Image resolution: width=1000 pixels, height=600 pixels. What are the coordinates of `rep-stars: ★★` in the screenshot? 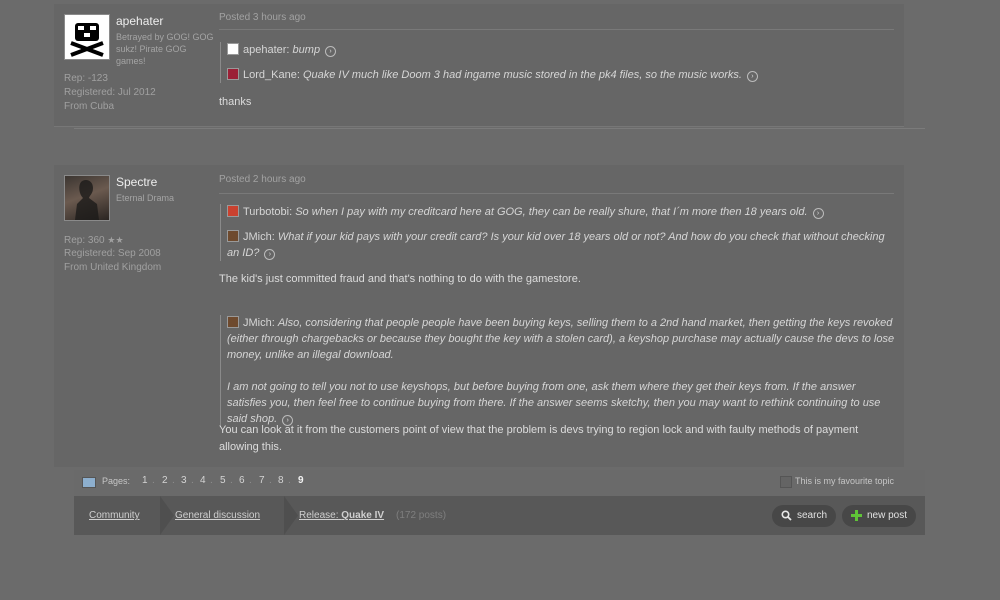 It's located at (115, 240).